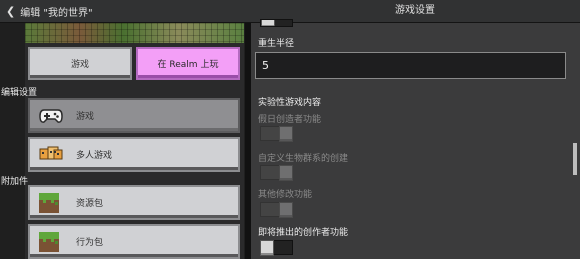  Describe the element at coordinates (56, 13) in the screenshot. I see `back-label: 编辑 "我的世界"` at that location.